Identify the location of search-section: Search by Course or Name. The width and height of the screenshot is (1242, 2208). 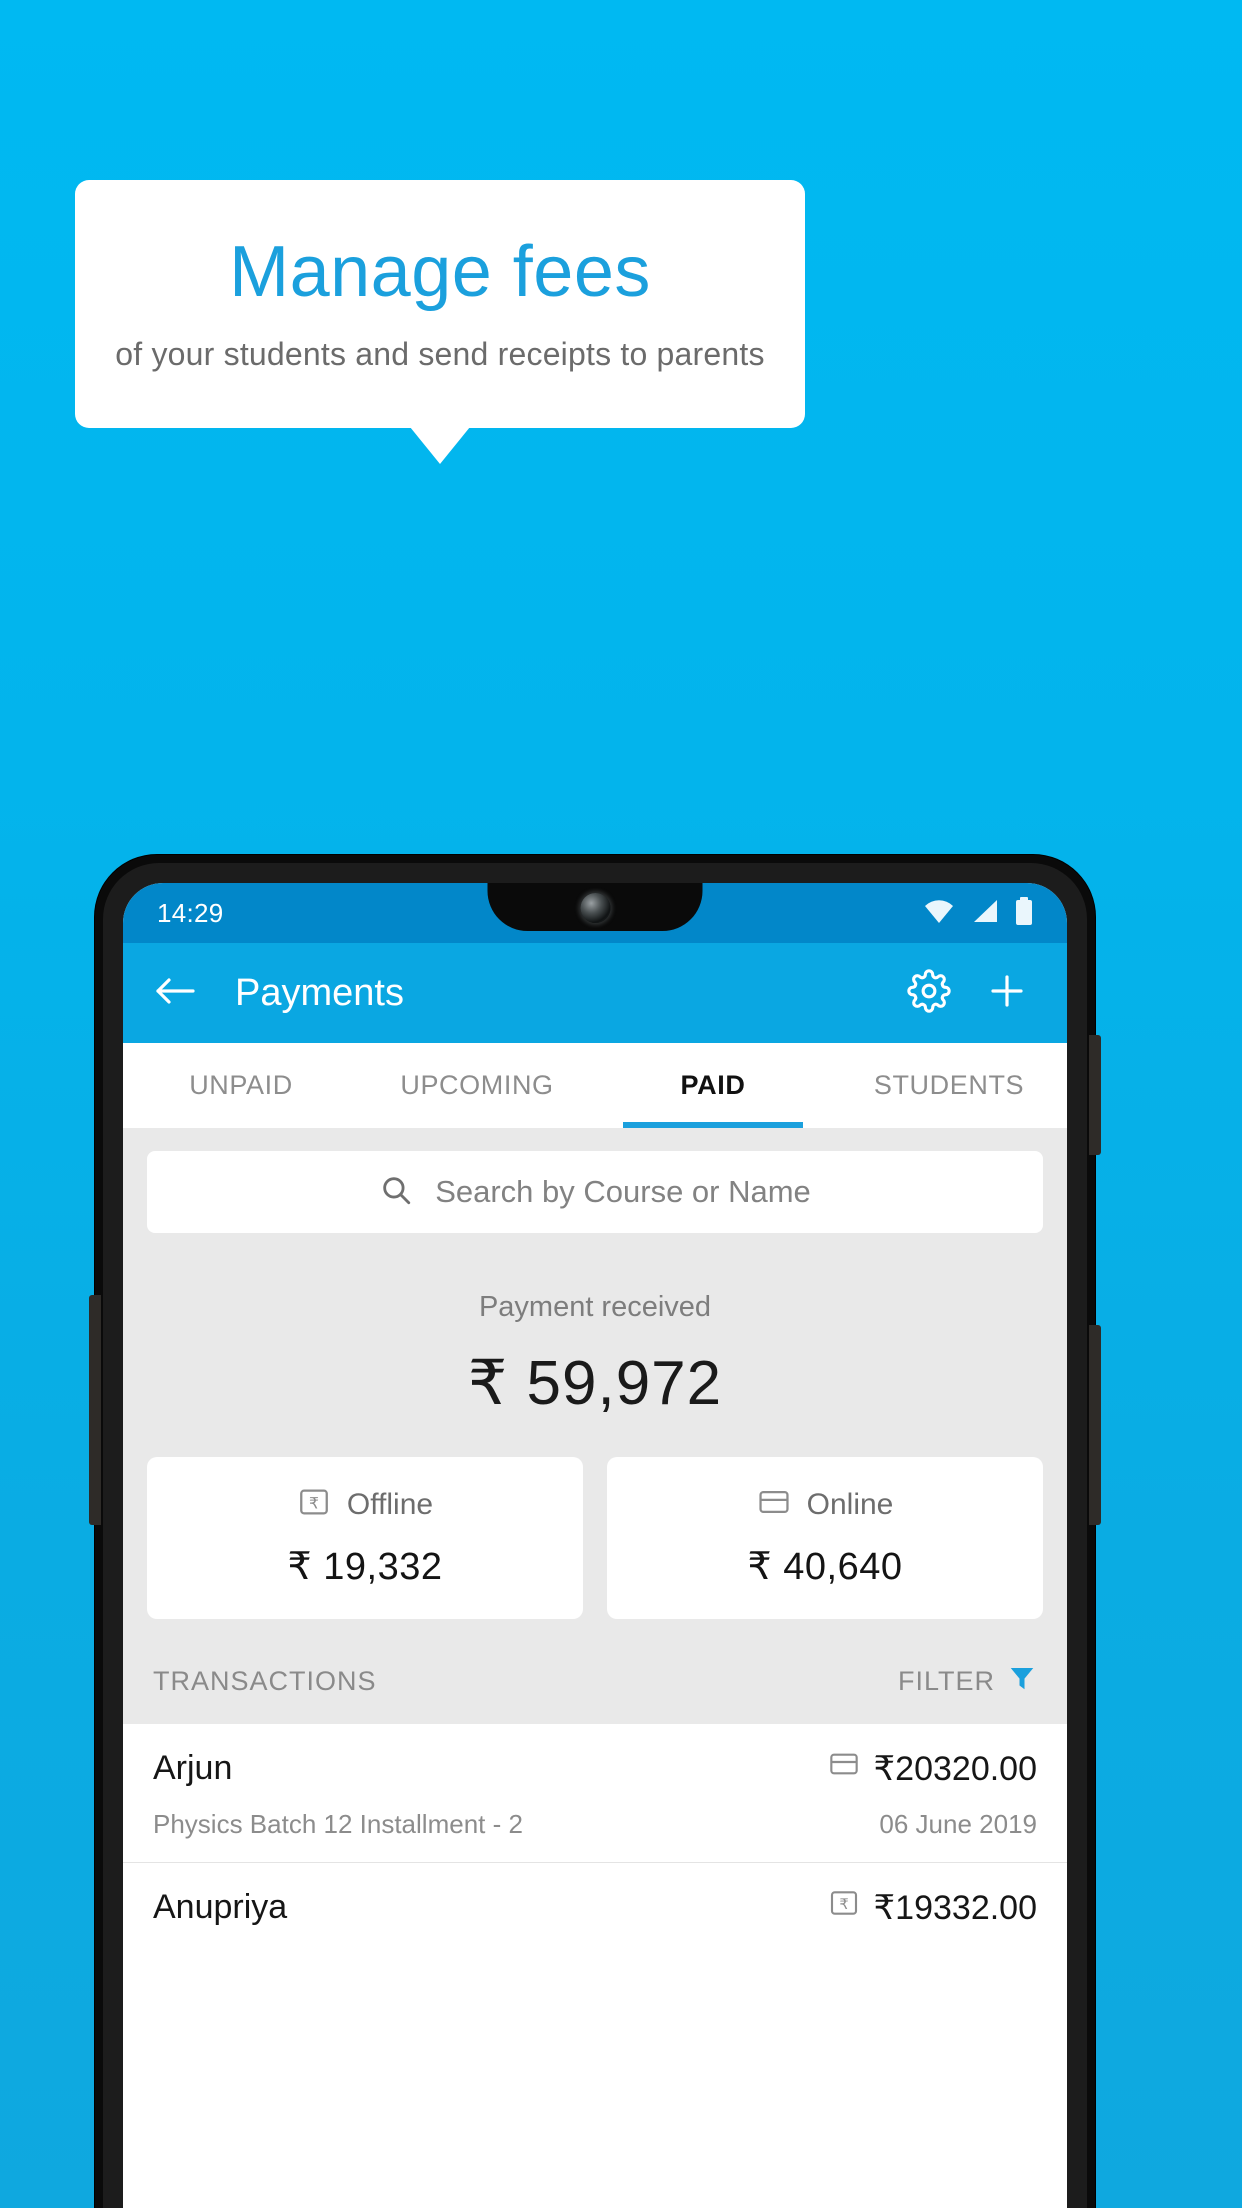
(595, 1189).